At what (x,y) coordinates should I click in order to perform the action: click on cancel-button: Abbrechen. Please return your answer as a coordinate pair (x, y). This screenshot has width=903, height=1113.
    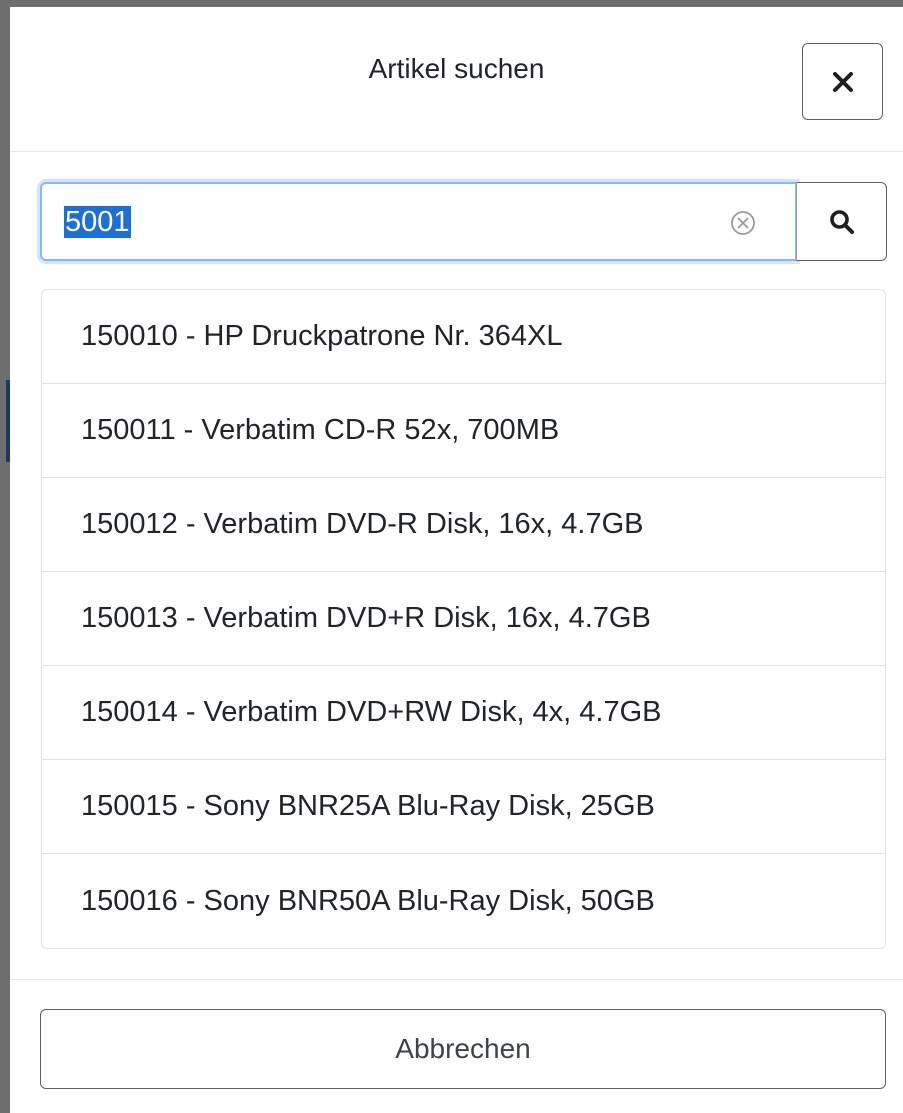
    Looking at the image, I should click on (463, 1049).